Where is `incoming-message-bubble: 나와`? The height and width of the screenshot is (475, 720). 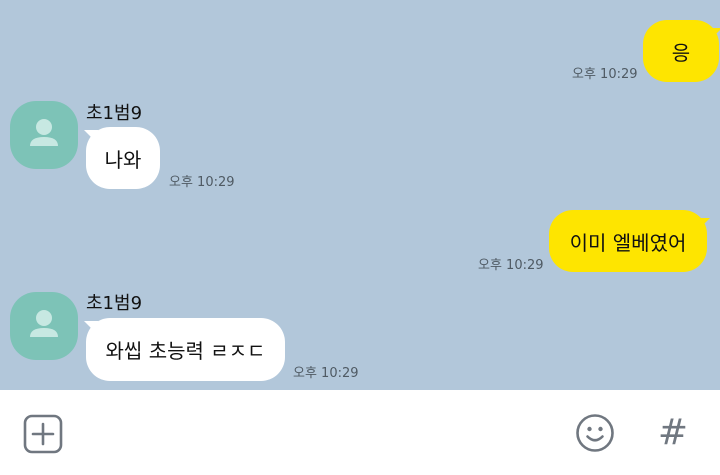 incoming-message-bubble: 나와 is located at coordinates (123, 158).